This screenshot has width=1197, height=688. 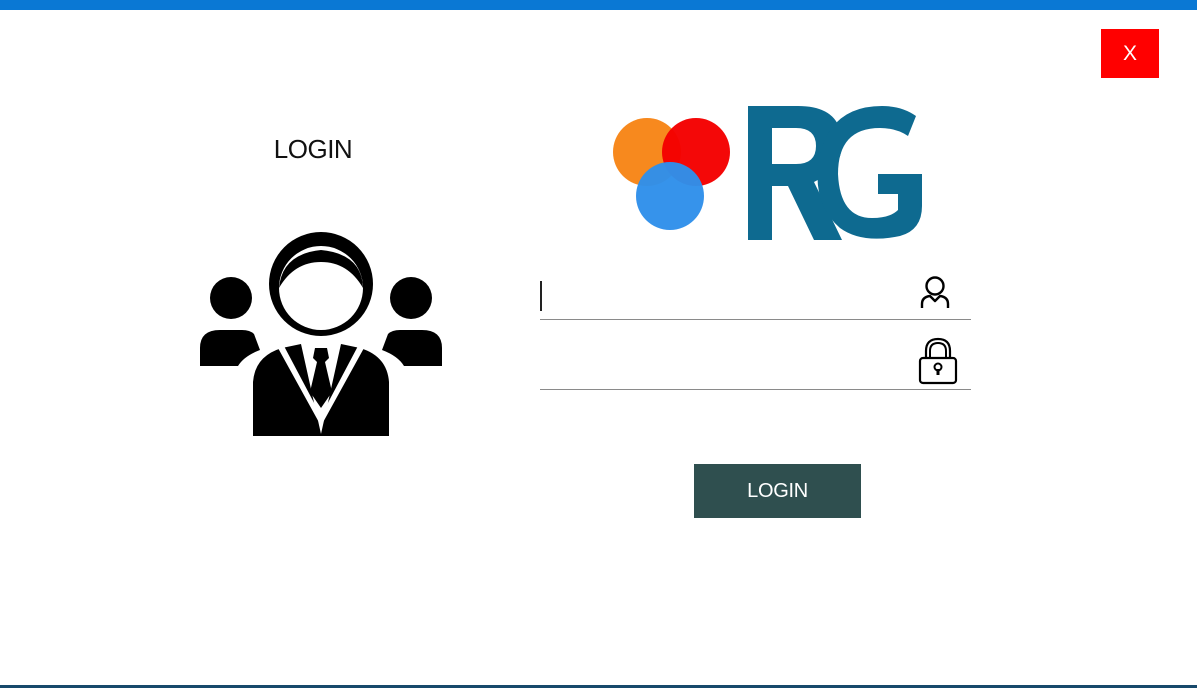 What do you see at coordinates (725, 363) in the screenshot?
I see `password-input` at bounding box center [725, 363].